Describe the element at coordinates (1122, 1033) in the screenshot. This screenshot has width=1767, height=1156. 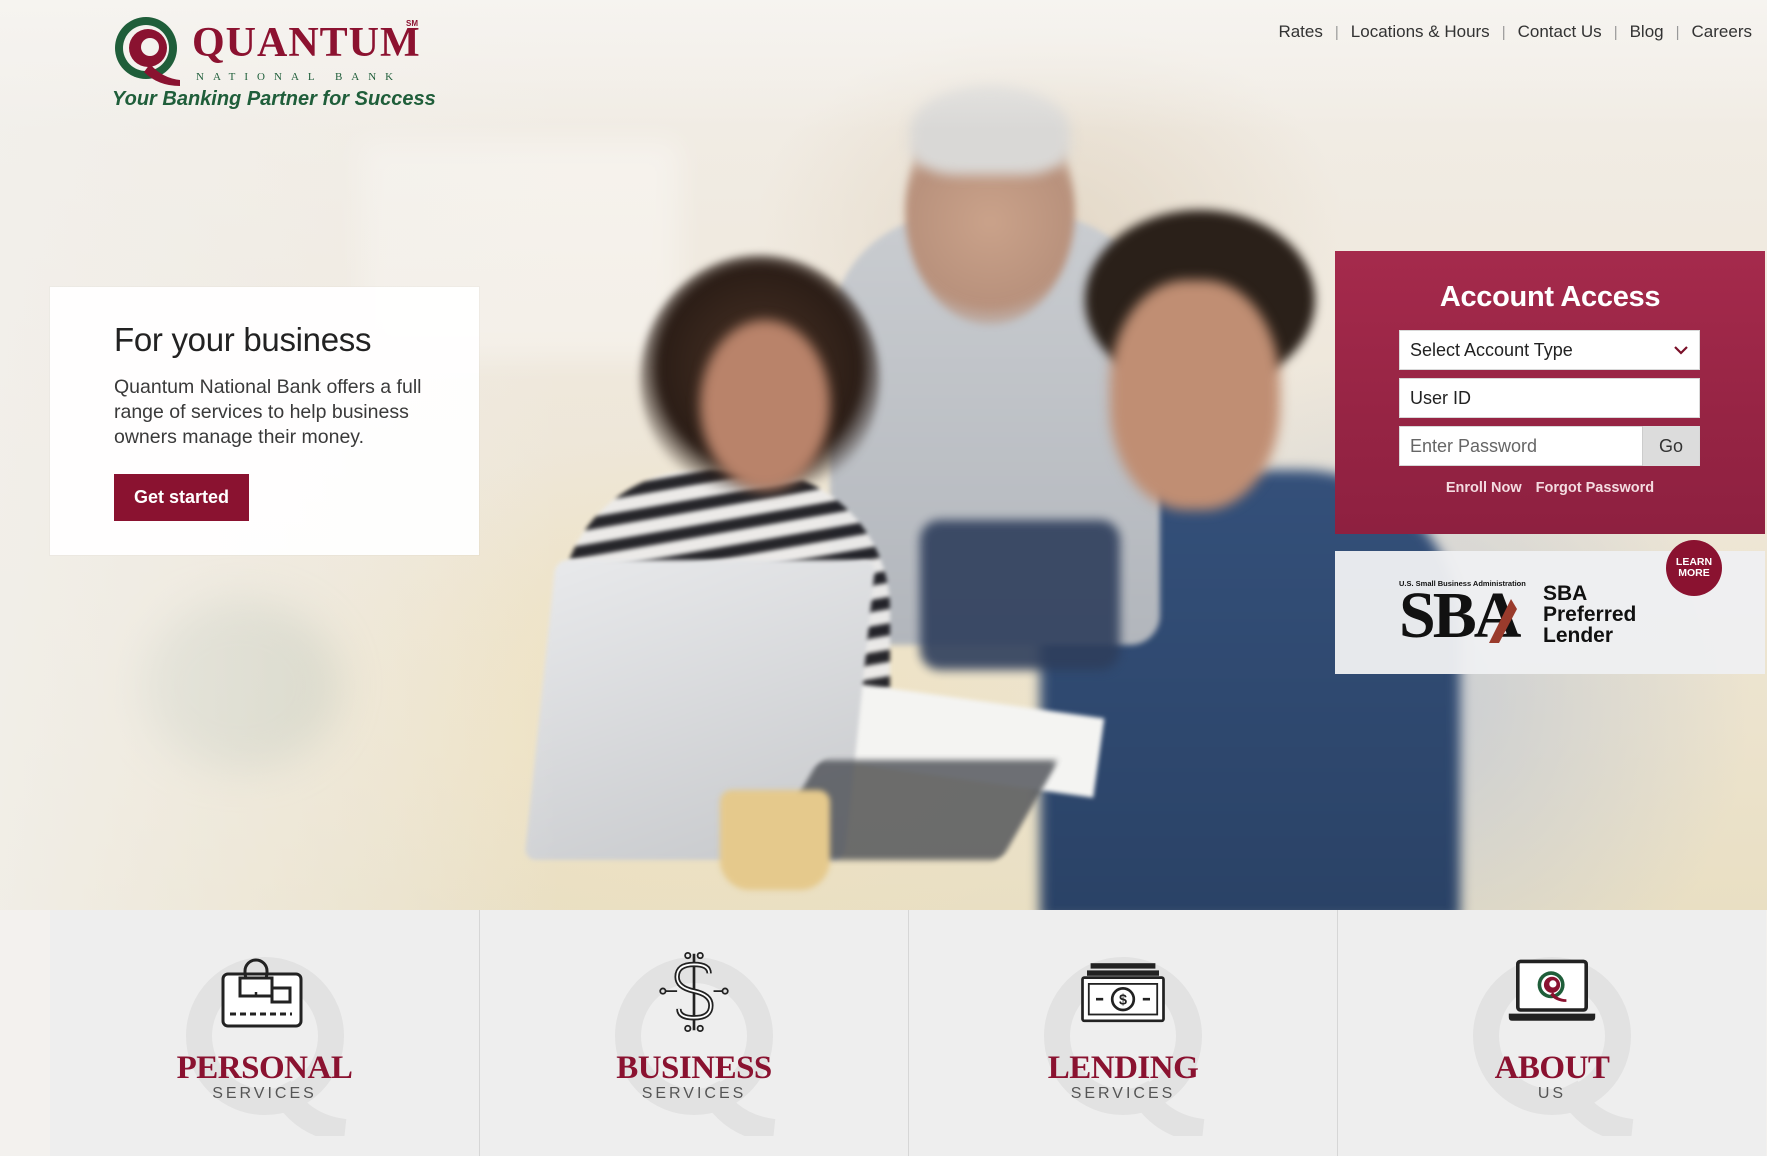
I see `tile-lending-services: $ LENDING SERVICES` at that location.